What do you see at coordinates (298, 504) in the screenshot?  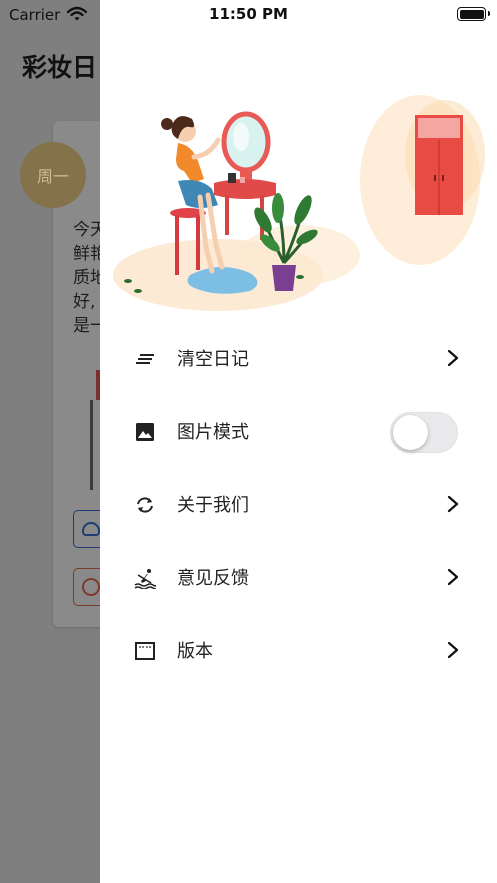 I see `menu-item-about-us: 关于我们` at bounding box center [298, 504].